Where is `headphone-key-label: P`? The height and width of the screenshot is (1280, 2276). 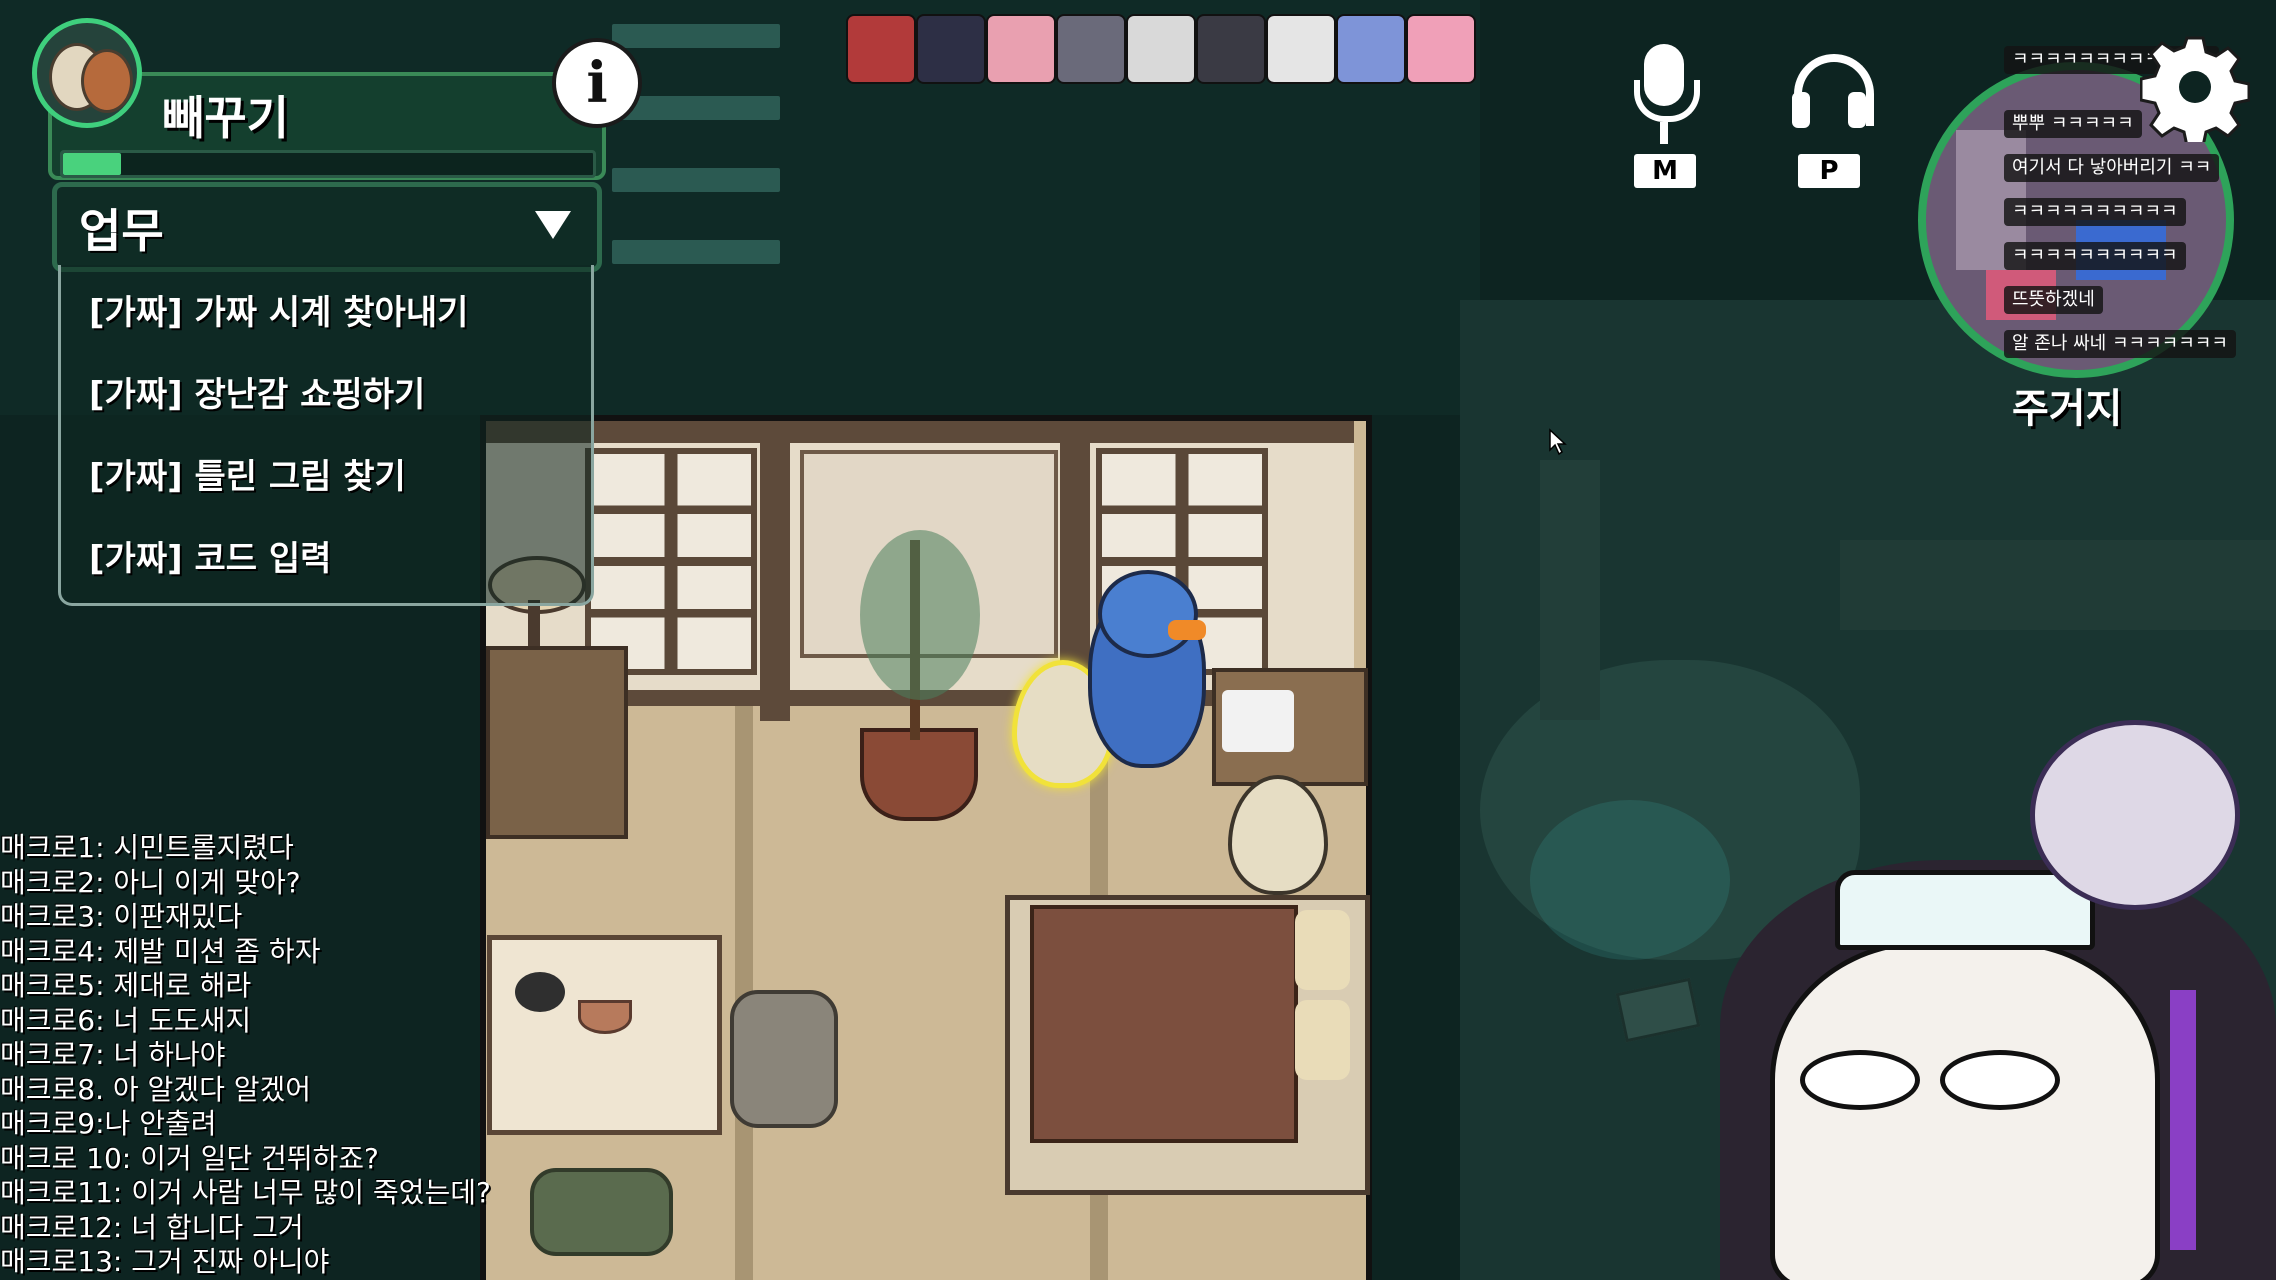
headphone-key-label: P is located at coordinates (1829, 171).